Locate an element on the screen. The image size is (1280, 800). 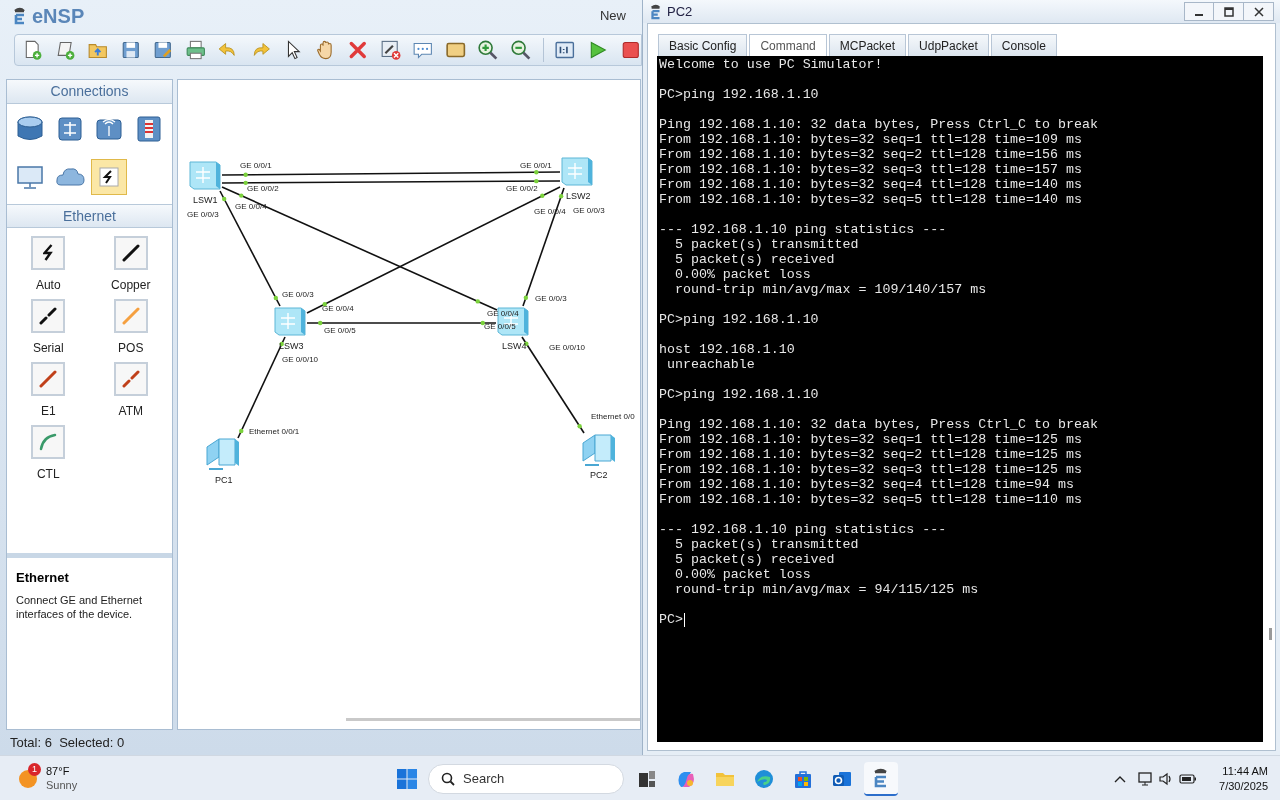
panel-header: Connections is located at coordinates (89, 92).